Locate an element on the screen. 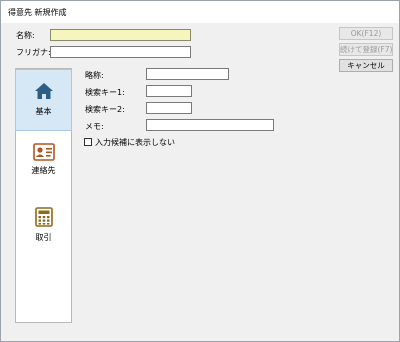  window-title: 得意先 新規作成 is located at coordinates (37, 12).